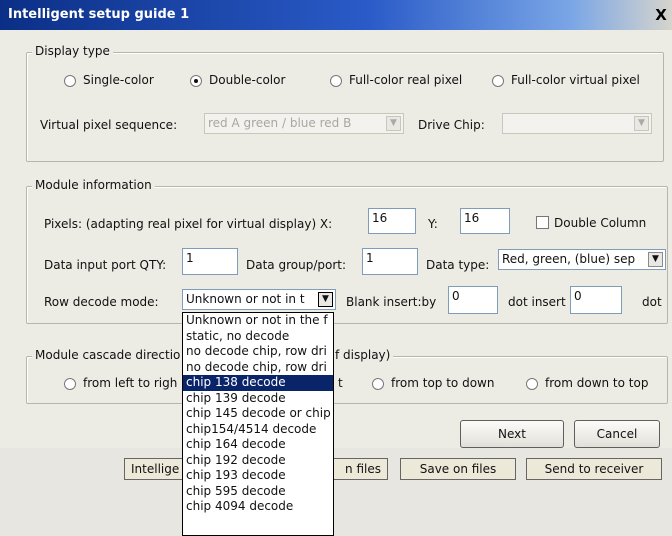 The image size is (672, 536). What do you see at coordinates (258, 414) in the screenshot?
I see `row-decode-option: chip 145 decode or chip` at bounding box center [258, 414].